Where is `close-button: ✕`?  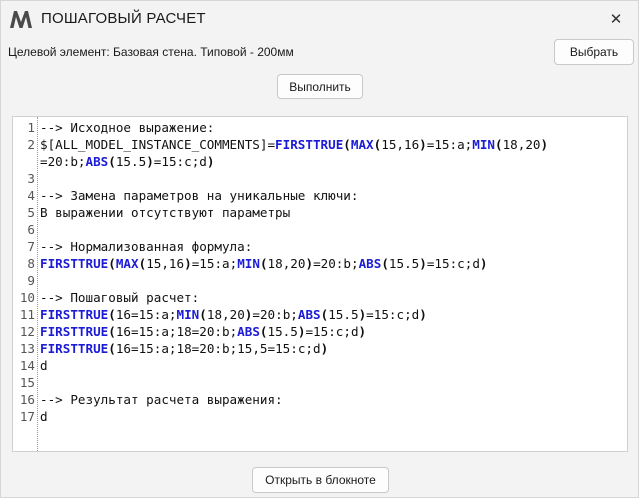
close-button: ✕ is located at coordinates (616, 19).